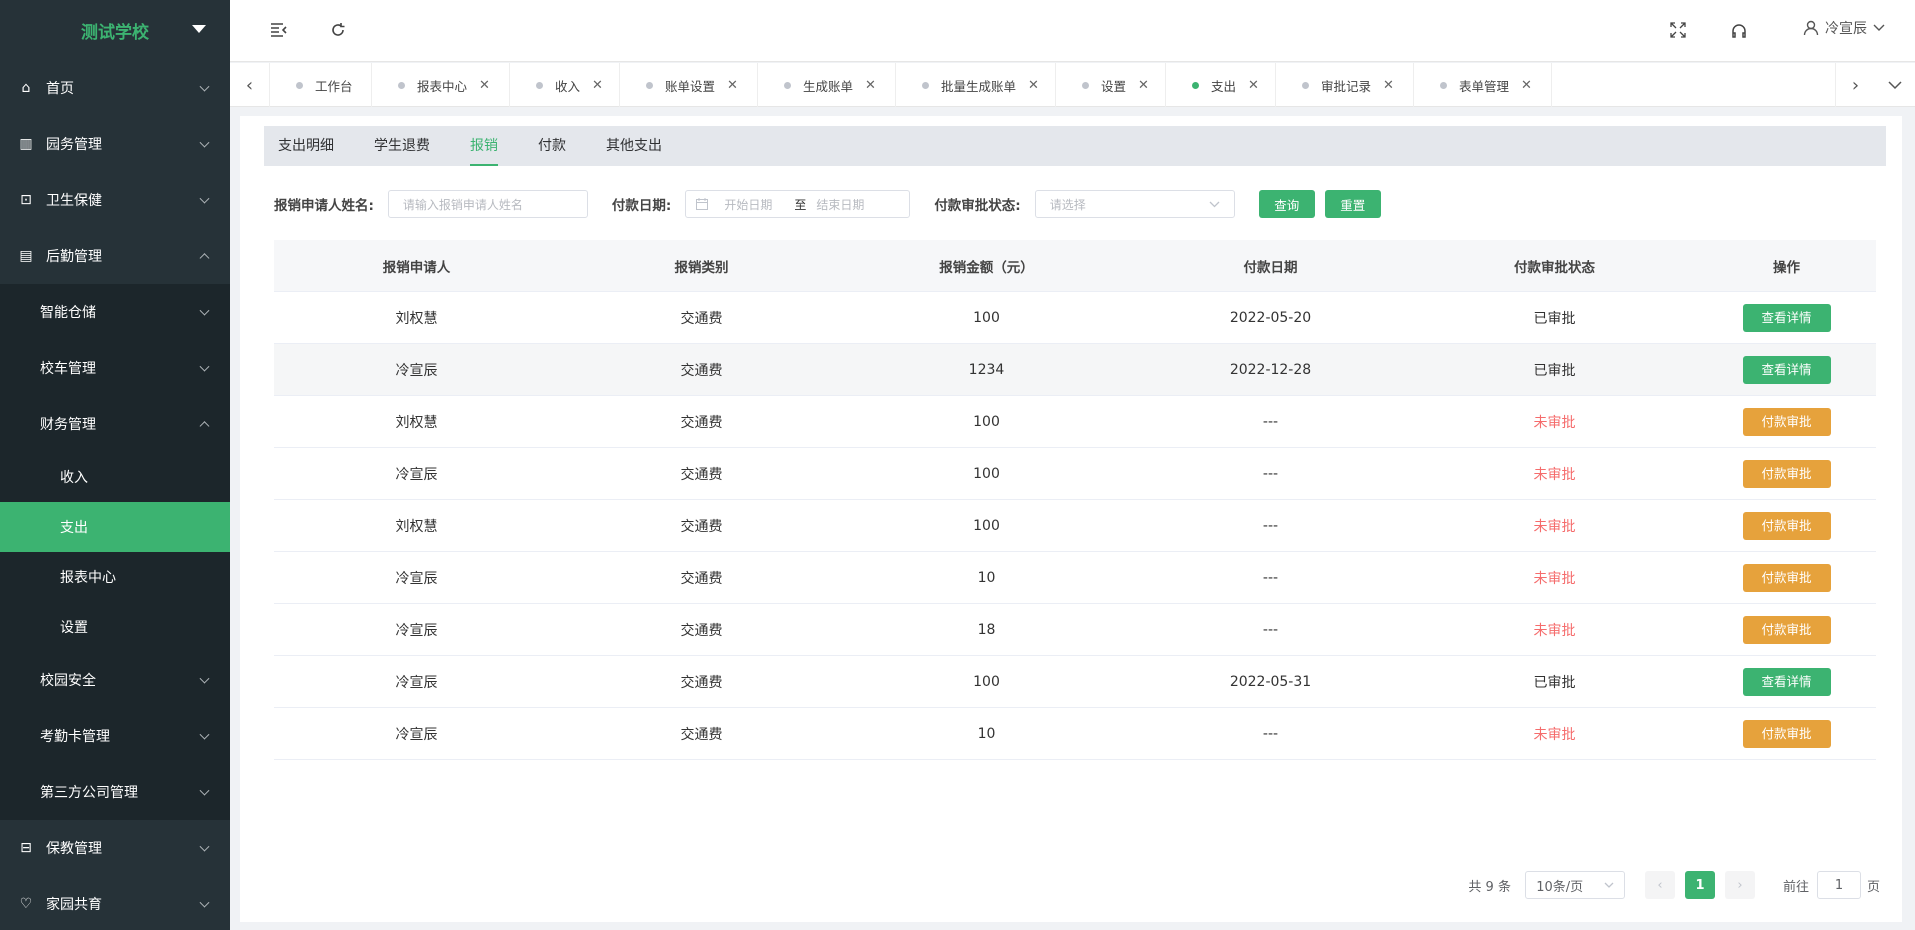 The image size is (1915, 930). What do you see at coordinates (204, 734) in the screenshot?
I see `chevron-down-icon` at bounding box center [204, 734].